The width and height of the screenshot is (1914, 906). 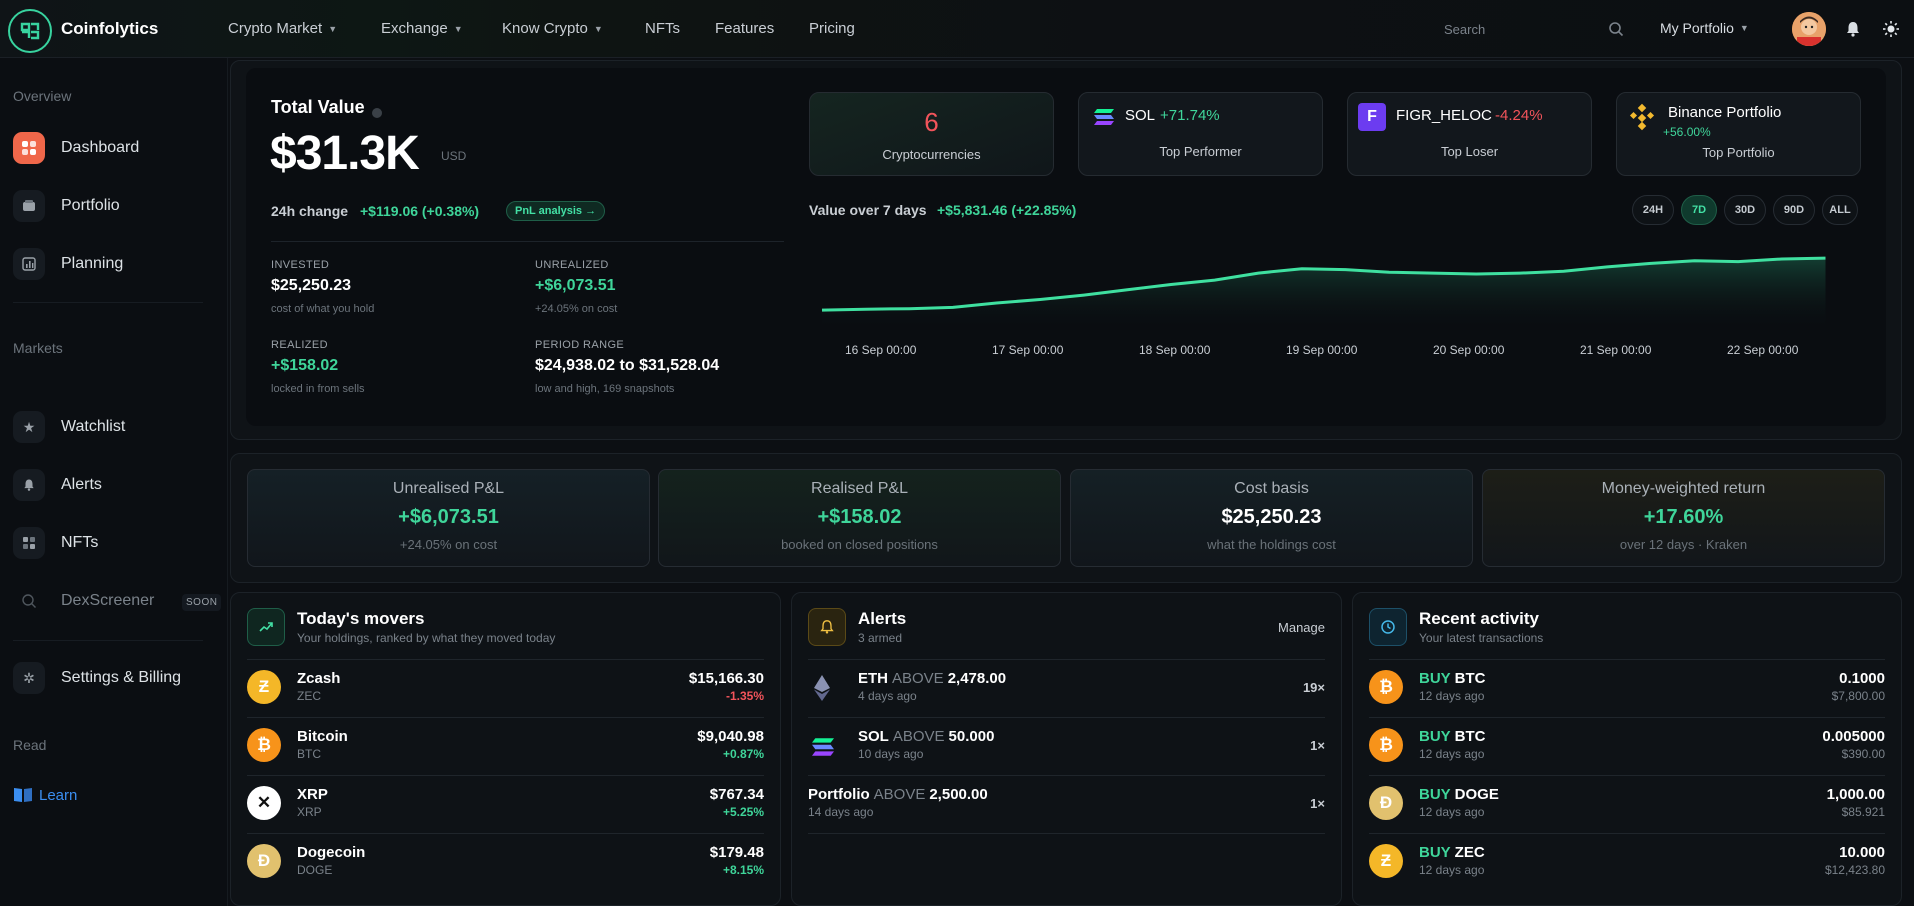 I want to click on nav-crypto-market: Crypto Market ▼, so click(x=282, y=28).